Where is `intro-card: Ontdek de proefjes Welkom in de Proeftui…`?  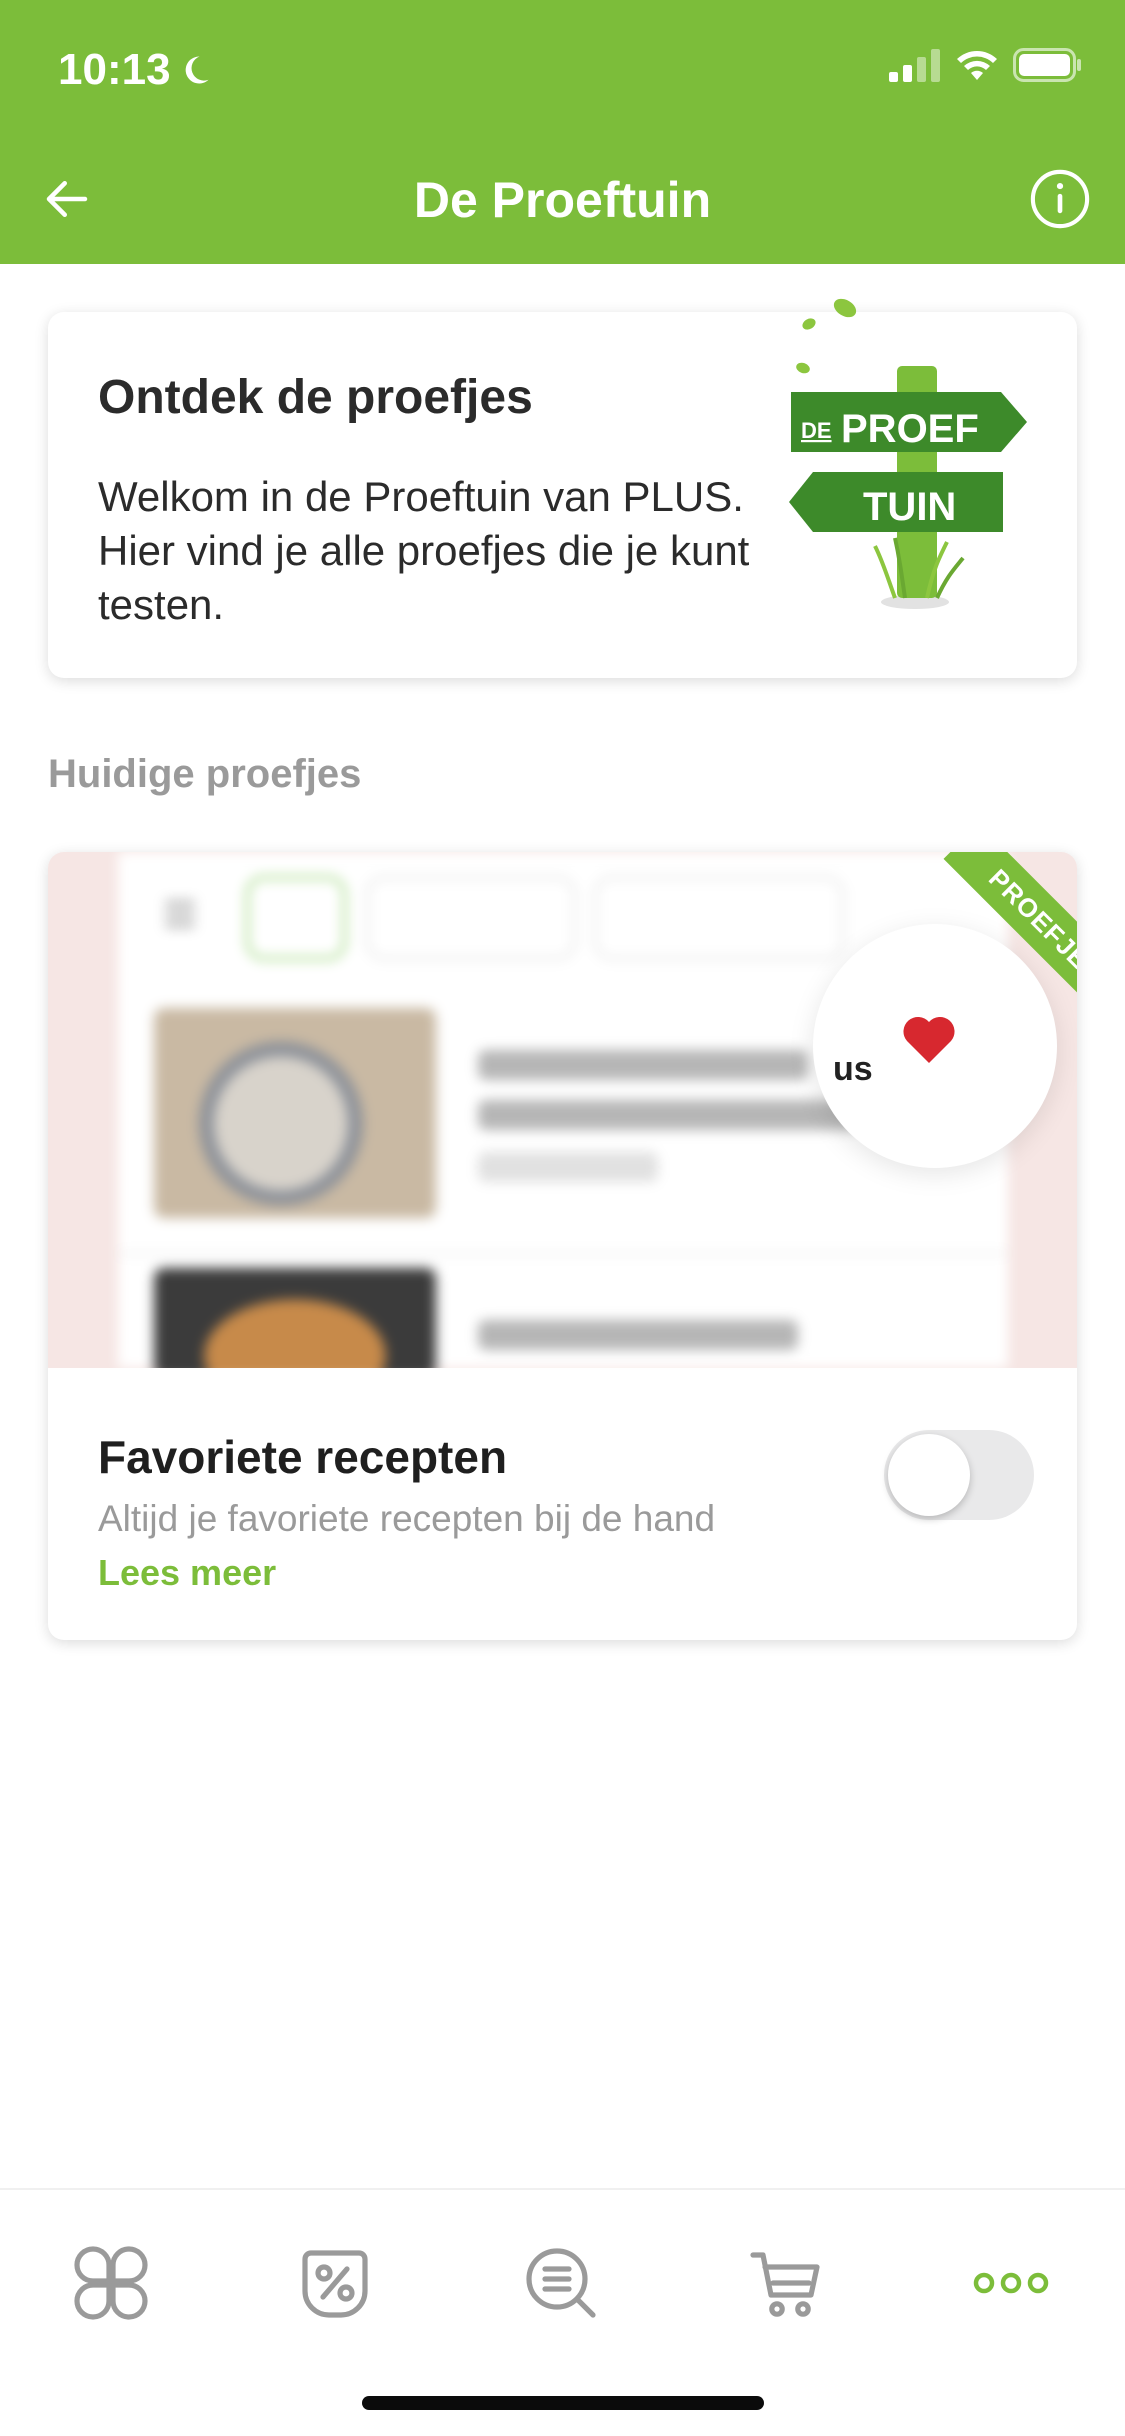 intro-card: Ontdek de proefjes Welkom in de Proeftui… is located at coordinates (562, 488).